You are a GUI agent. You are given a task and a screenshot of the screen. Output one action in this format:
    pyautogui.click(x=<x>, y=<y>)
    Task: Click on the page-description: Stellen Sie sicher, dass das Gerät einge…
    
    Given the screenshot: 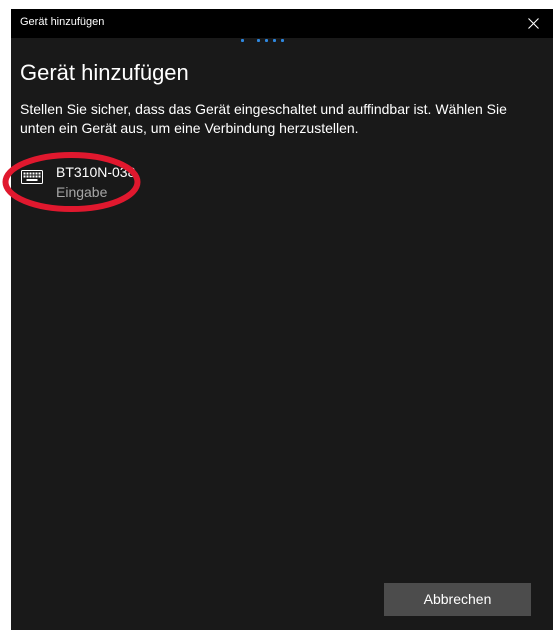 What is the action you would take?
    pyautogui.click(x=263, y=118)
    